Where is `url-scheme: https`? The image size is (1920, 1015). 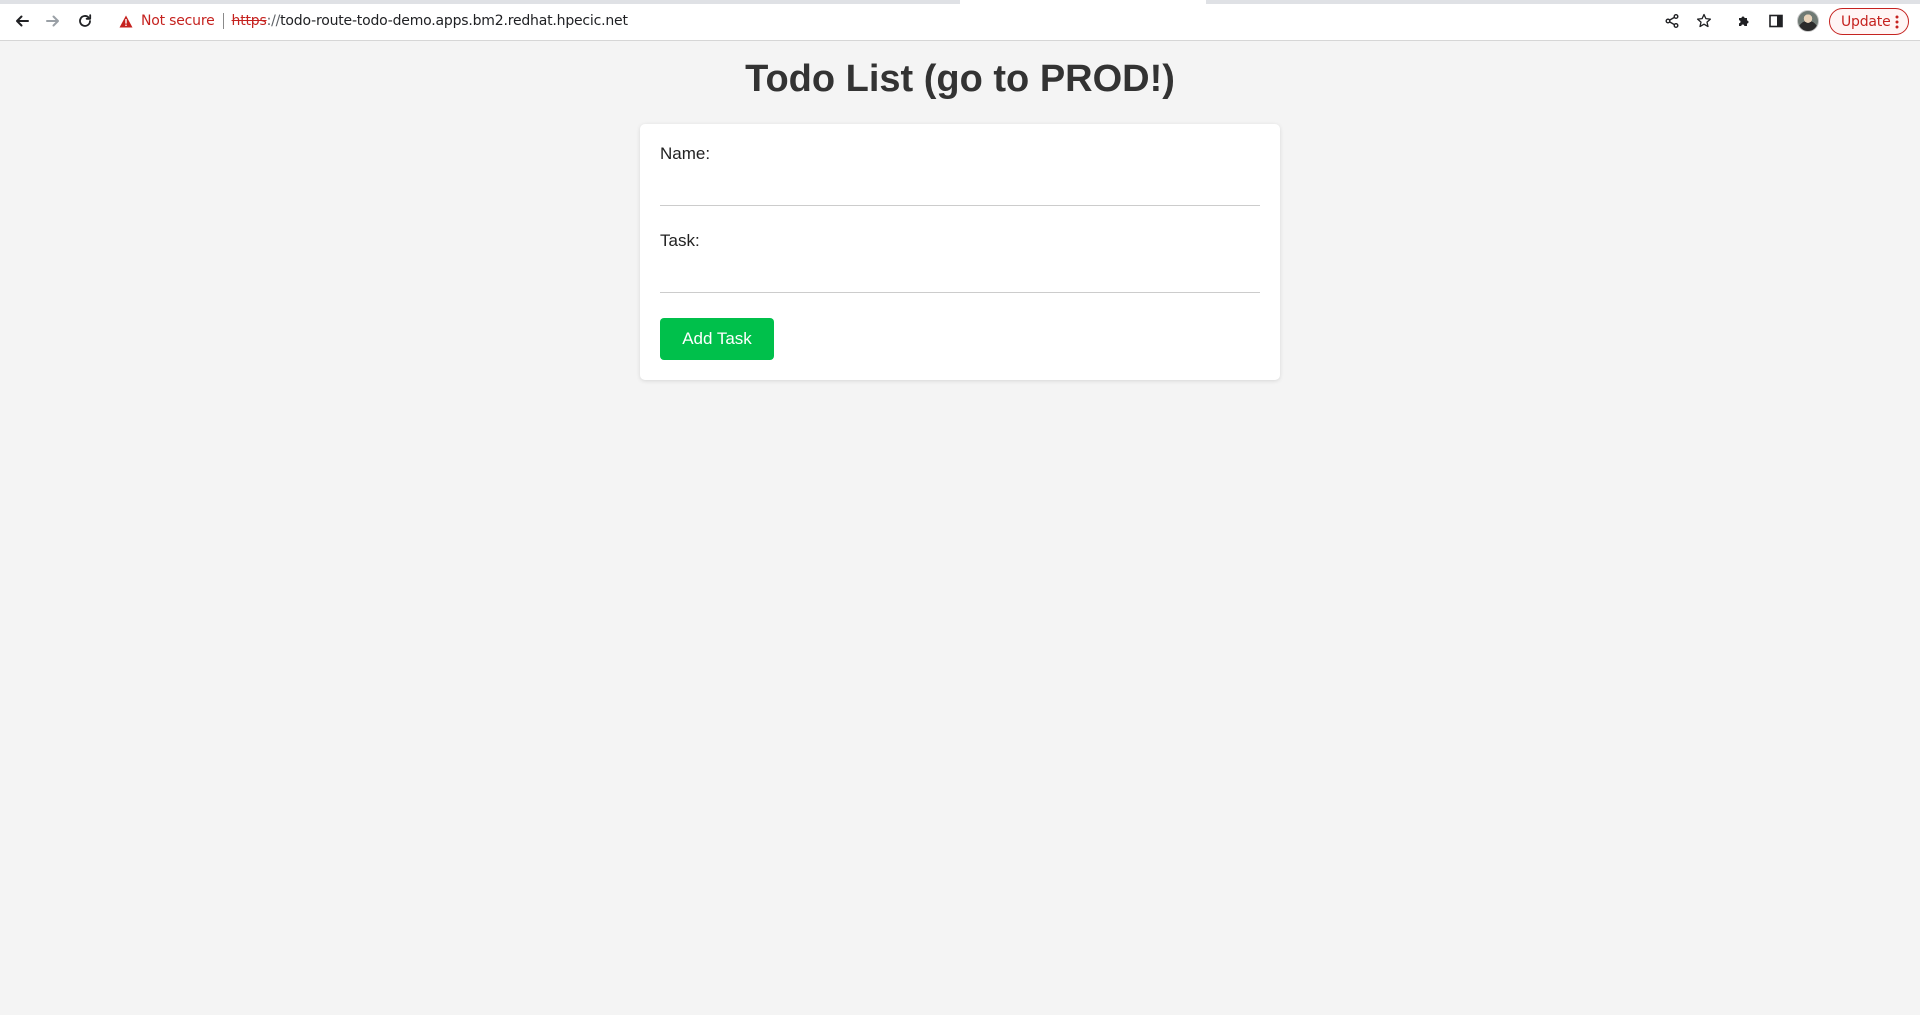
url-scheme: https is located at coordinates (249, 21).